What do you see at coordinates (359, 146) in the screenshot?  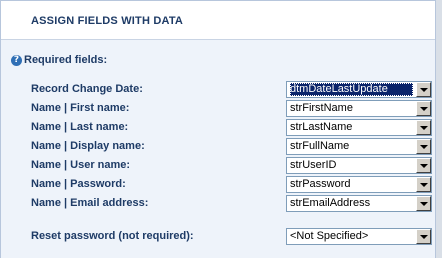 I see `display-name-select: strFullName` at bounding box center [359, 146].